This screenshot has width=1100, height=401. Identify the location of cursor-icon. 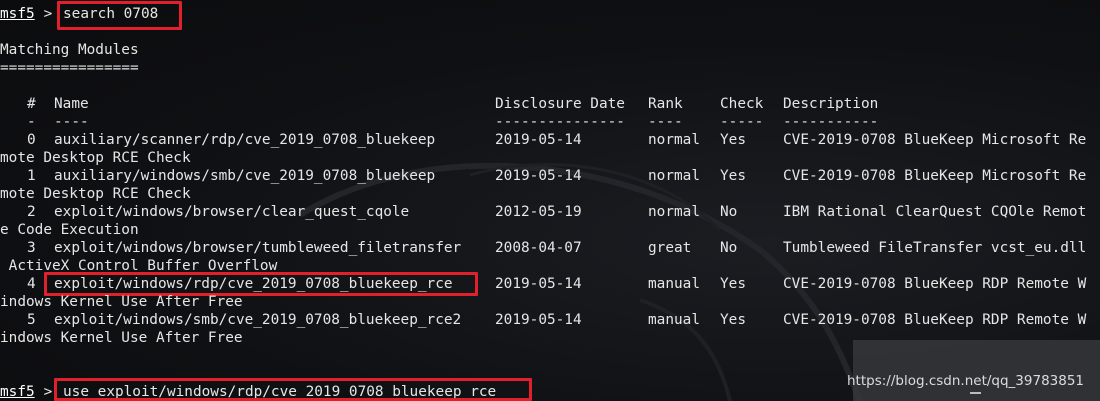
(975, 396).